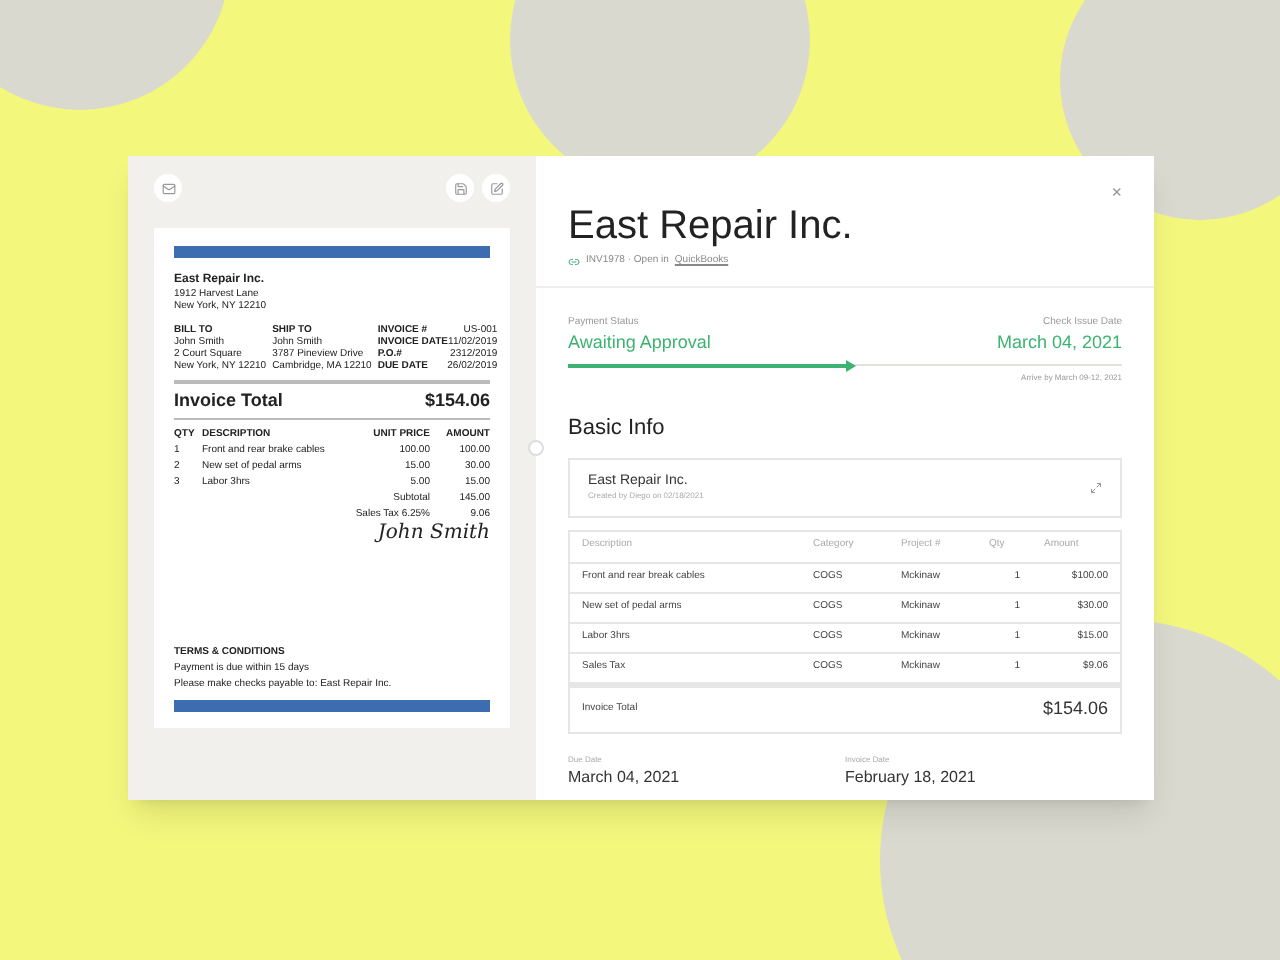 The width and height of the screenshot is (1280, 960). What do you see at coordinates (625, 777) in the screenshot?
I see `date-value: March 04, 2021` at bounding box center [625, 777].